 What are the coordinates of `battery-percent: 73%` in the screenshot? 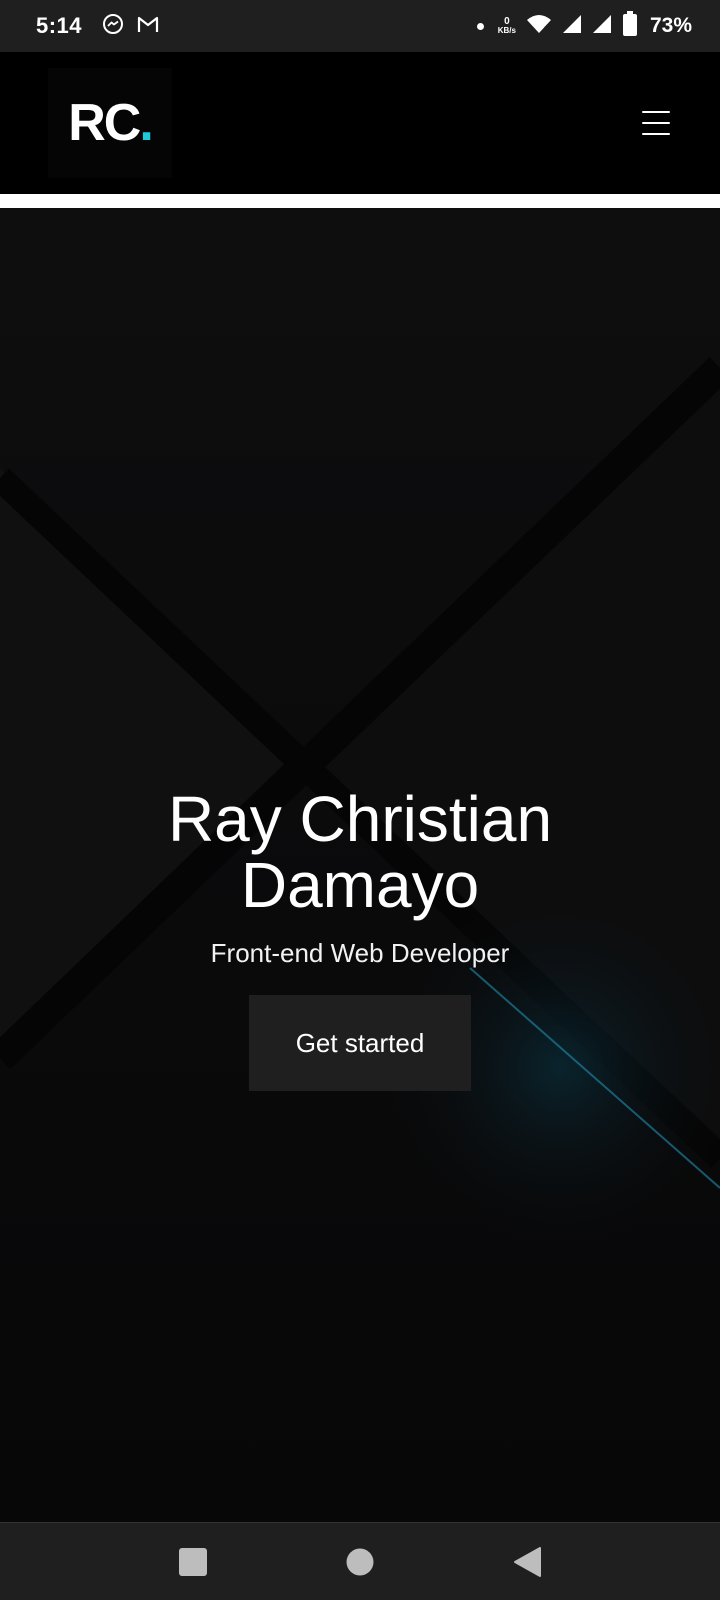 It's located at (670, 25).